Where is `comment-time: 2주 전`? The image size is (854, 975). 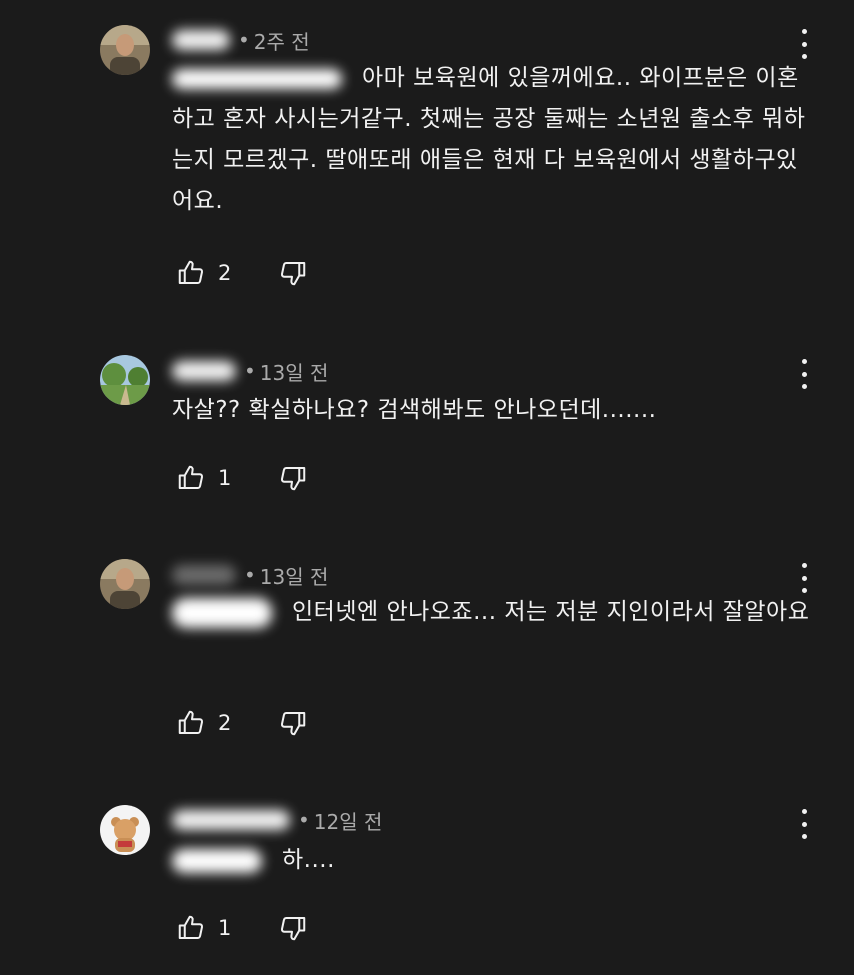 comment-time: 2주 전 is located at coordinates (282, 40).